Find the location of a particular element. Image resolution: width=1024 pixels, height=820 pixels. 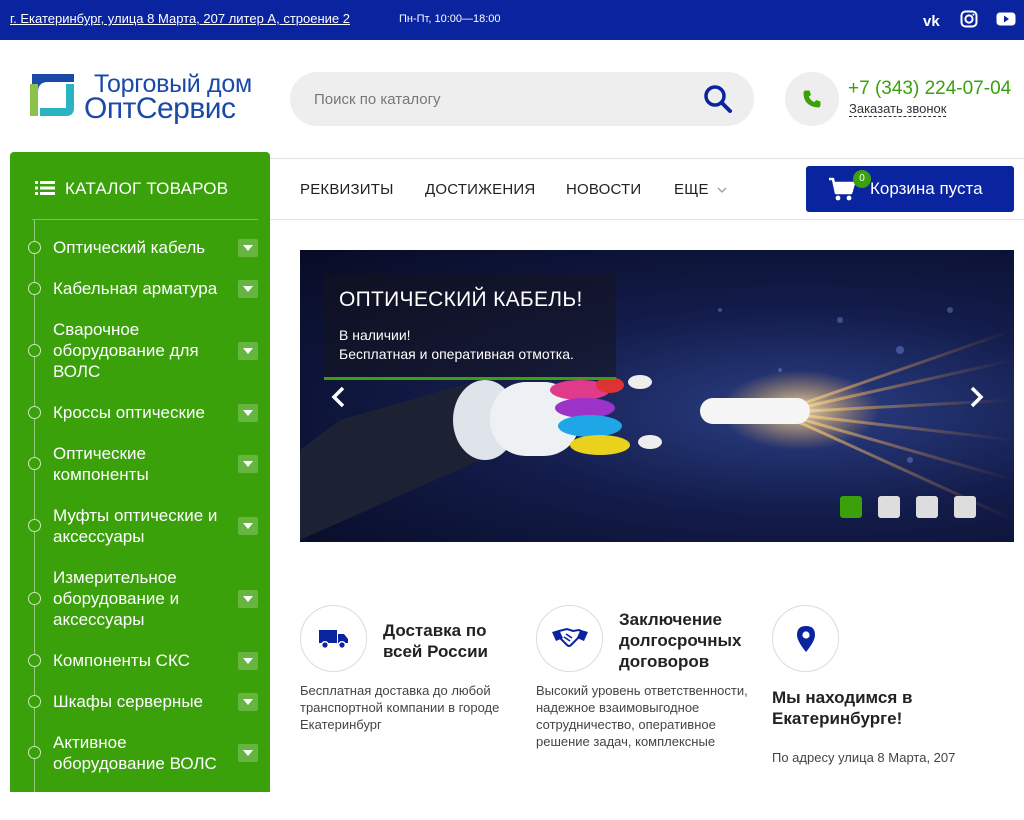

sidebar-item: Компоненты СКС is located at coordinates (140, 660).